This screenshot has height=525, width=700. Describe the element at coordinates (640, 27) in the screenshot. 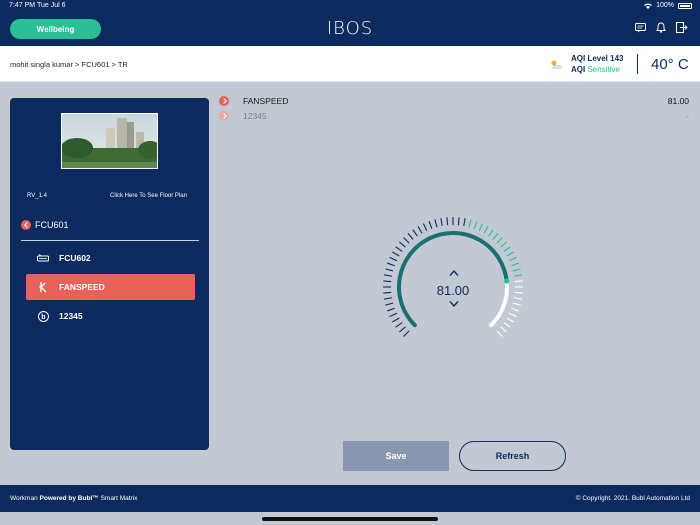

I see `message-icon` at that location.